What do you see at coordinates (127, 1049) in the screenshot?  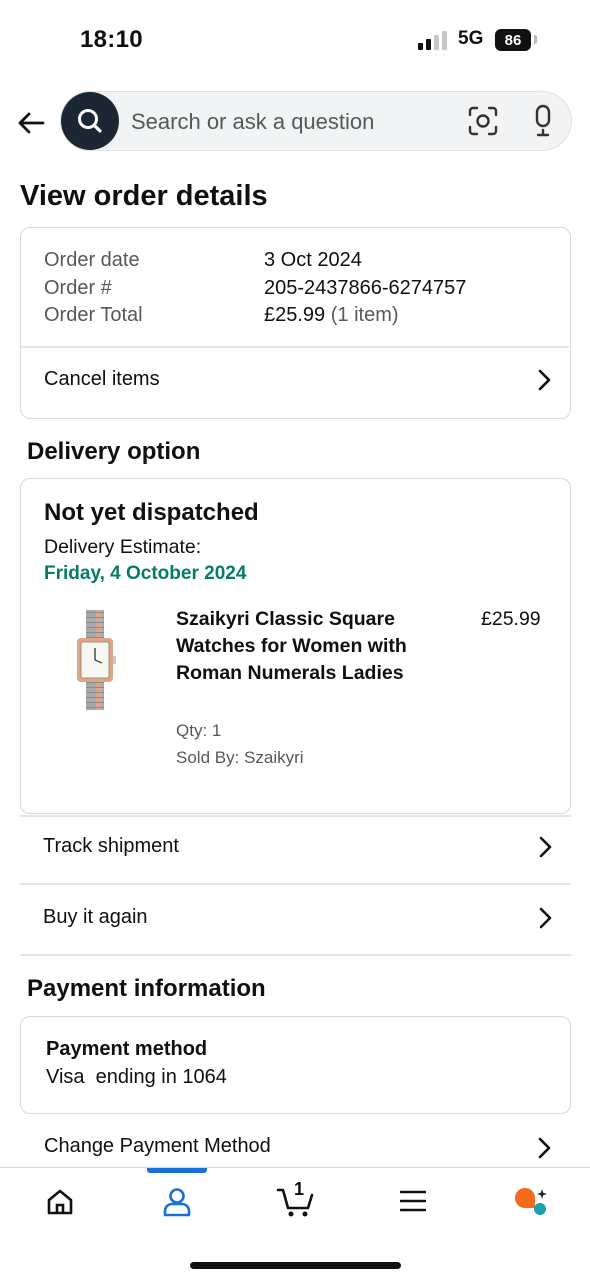 I see `payment-method-label: Payment method` at bounding box center [127, 1049].